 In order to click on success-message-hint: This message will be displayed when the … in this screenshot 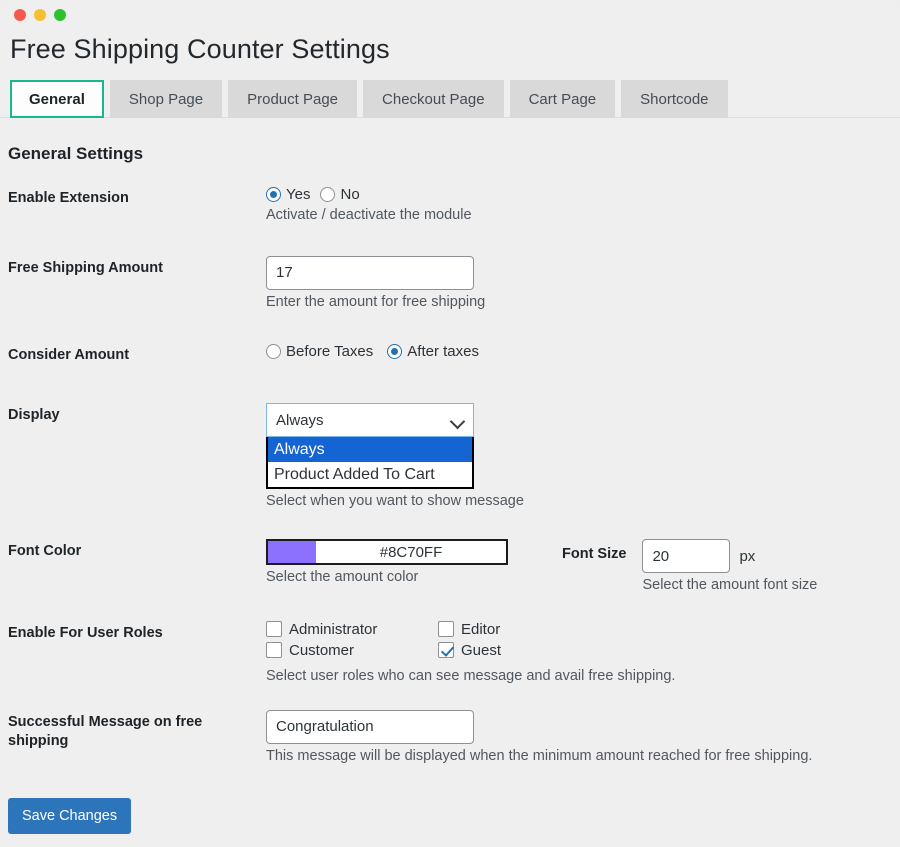, I will do `click(539, 755)`.